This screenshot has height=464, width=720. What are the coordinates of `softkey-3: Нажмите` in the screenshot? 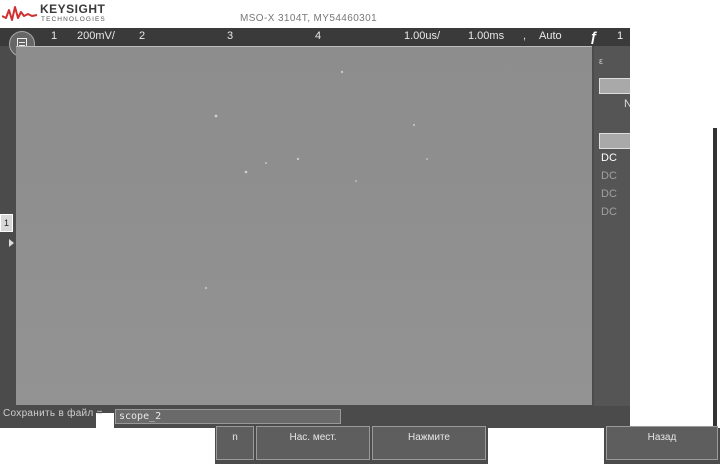 It's located at (429, 443).